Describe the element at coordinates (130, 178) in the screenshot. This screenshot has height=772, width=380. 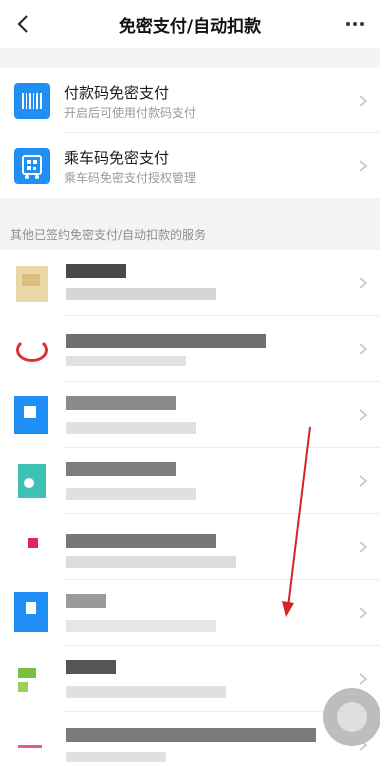
I see `service-subtitle: 乘车码免密支付授权管理` at that location.